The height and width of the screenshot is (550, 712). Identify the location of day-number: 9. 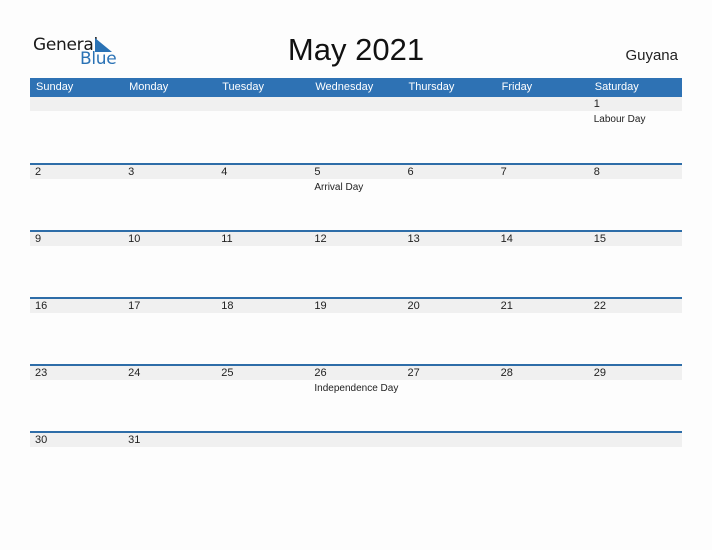
(38, 239).